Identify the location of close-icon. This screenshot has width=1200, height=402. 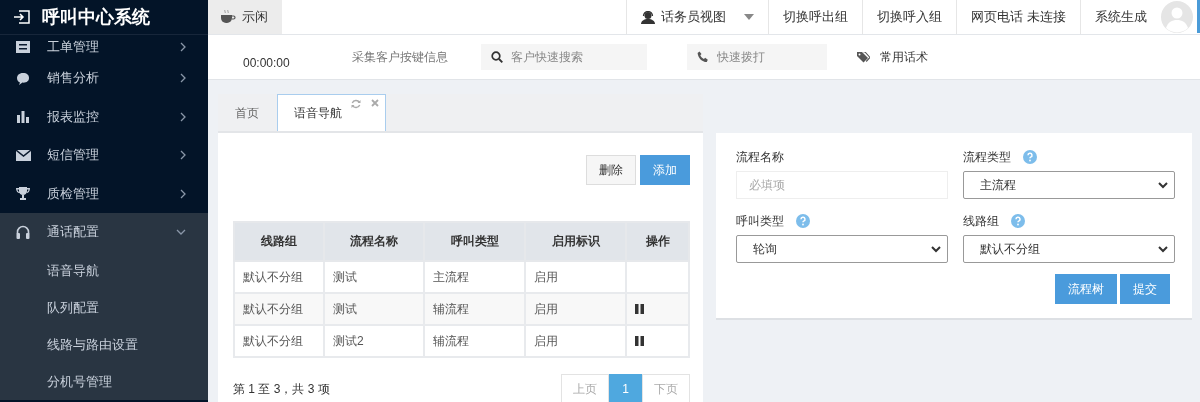
(375, 103).